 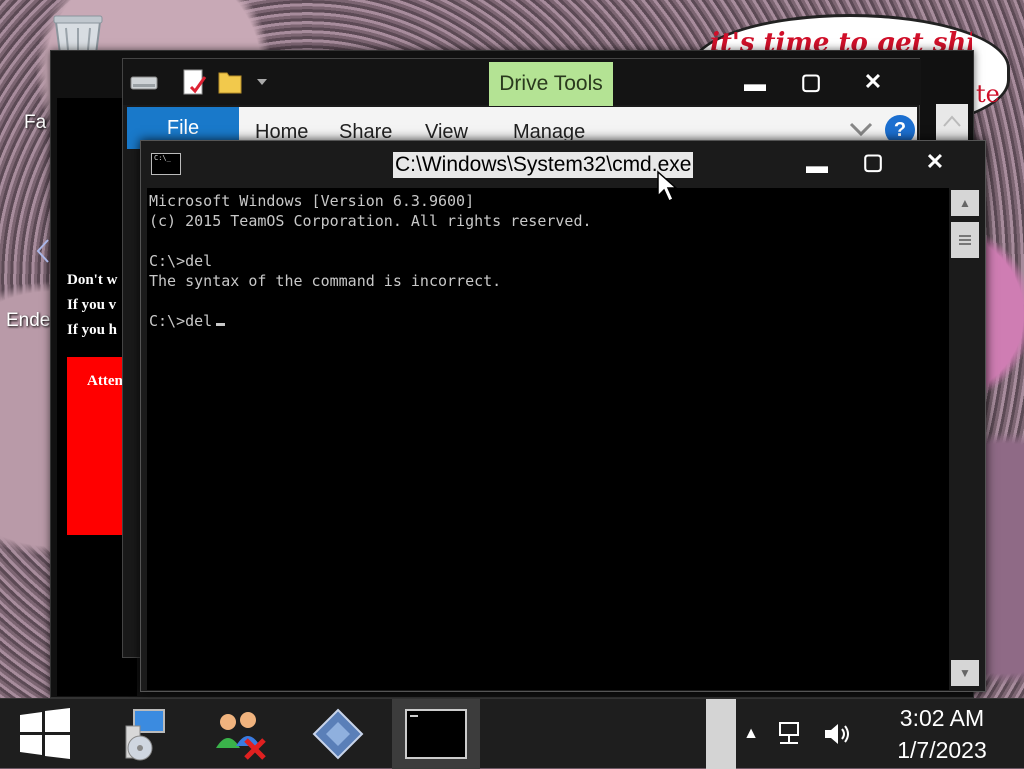 I want to click on taskbar-cmd, so click(x=436, y=734).